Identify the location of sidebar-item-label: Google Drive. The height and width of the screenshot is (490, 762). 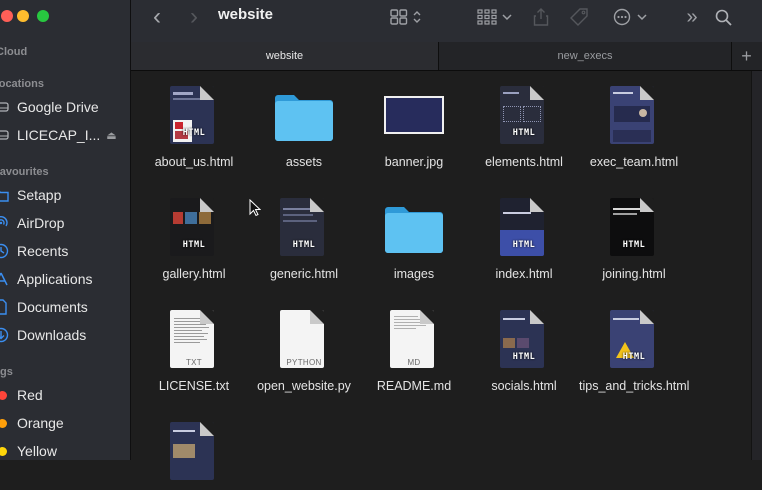
(58, 107).